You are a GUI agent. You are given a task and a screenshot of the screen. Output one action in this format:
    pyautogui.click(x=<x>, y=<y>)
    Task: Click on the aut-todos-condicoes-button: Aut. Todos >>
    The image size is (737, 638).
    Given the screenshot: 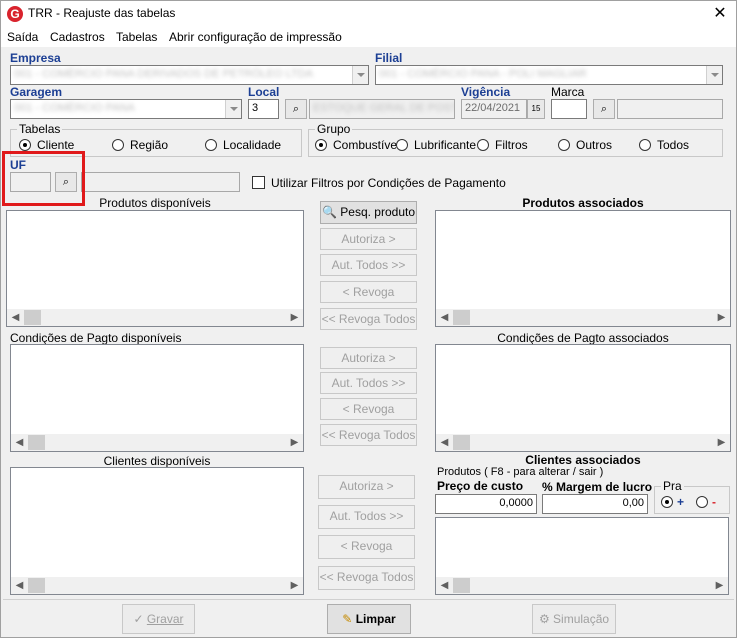 What is the action you would take?
    pyautogui.click(x=368, y=383)
    